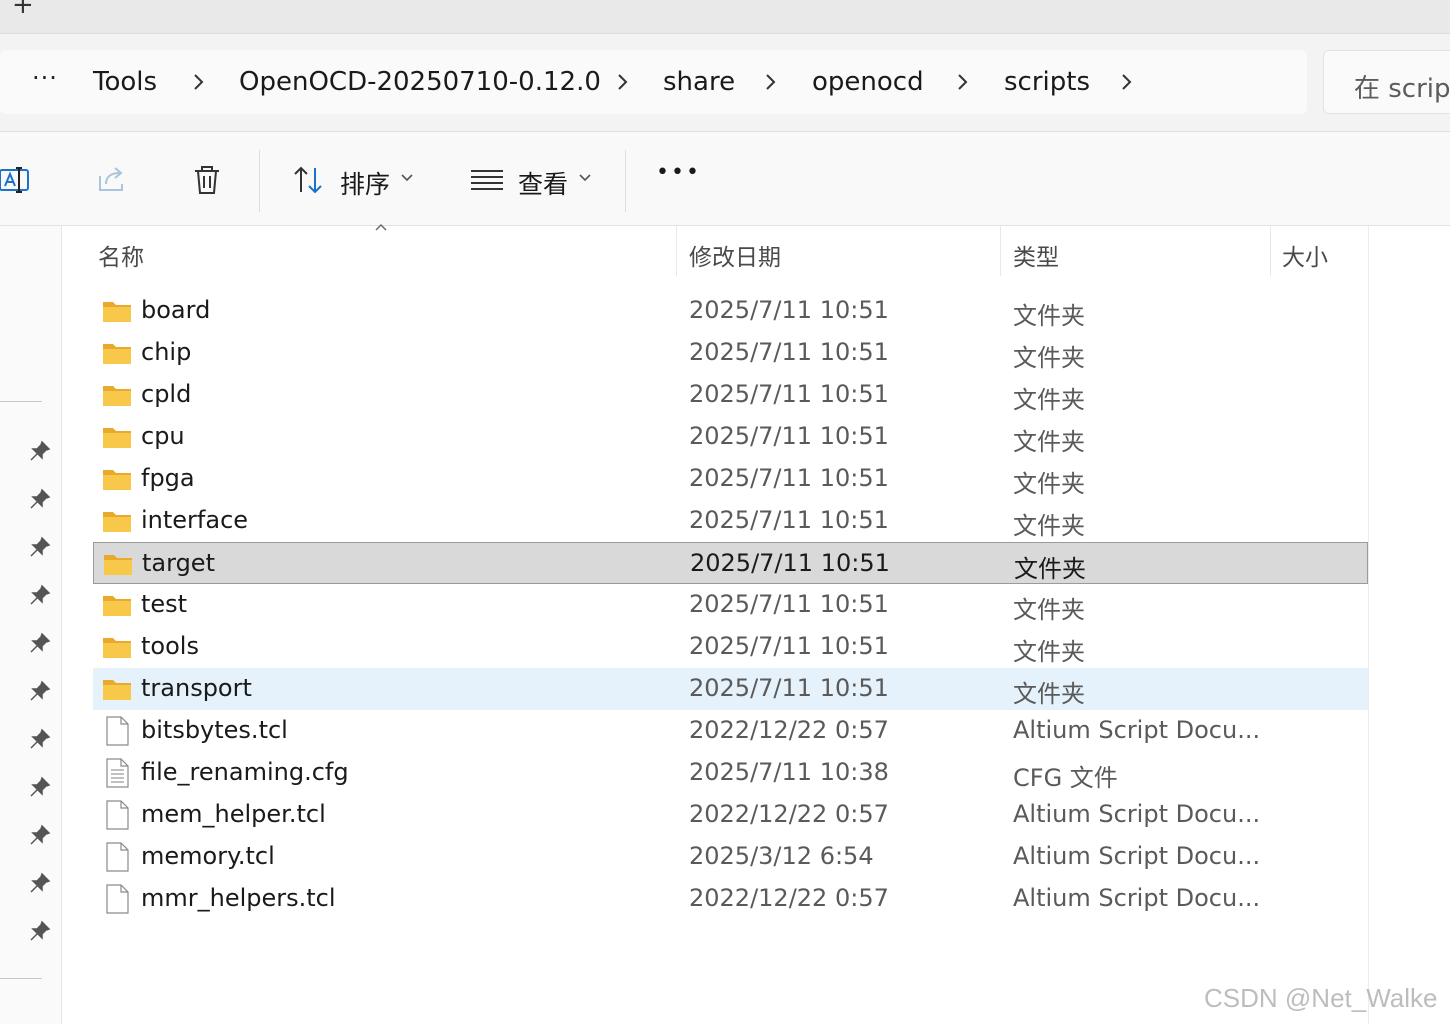 The width and height of the screenshot is (1450, 1024). Describe the element at coordinates (214, 730) in the screenshot. I see `file-name: bitsbytes.tcl` at that location.